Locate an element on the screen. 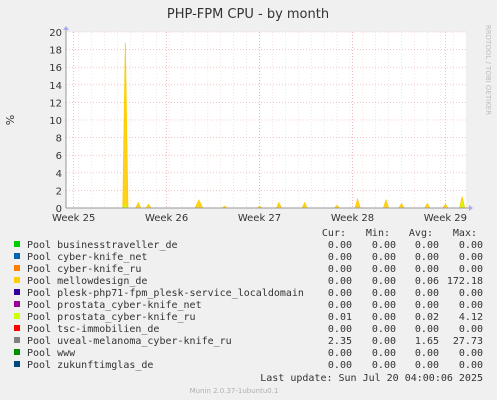 This screenshot has width=497, height=400. y-tick-label: 4 is located at coordinates (59, 174).